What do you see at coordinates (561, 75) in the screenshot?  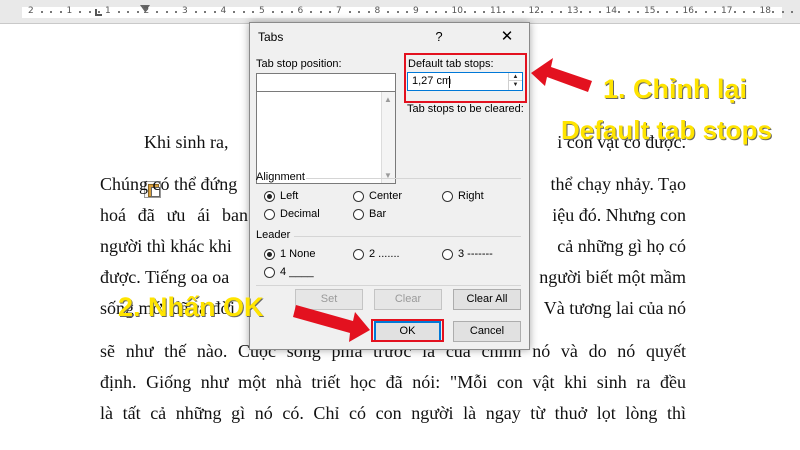 I see `arrow-to-default-tab-stops` at bounding box center [561, 75].